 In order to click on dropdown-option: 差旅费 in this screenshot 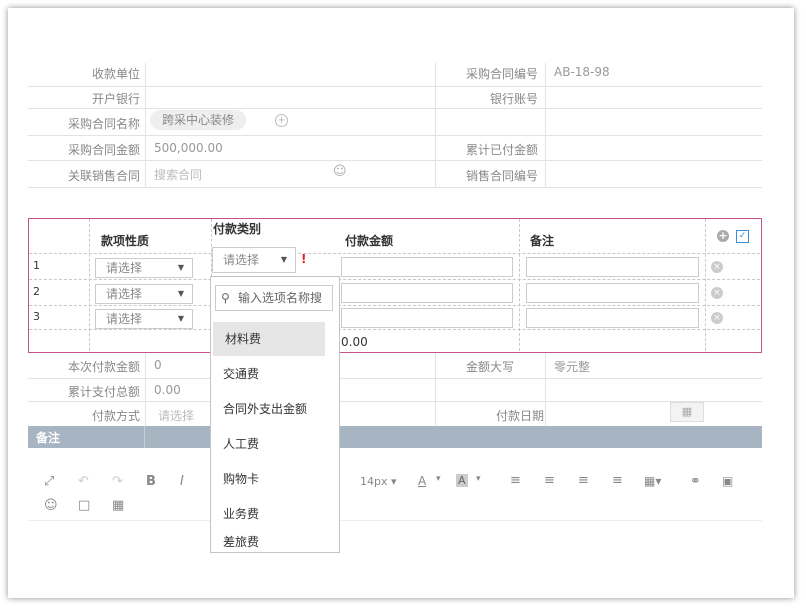, I will do `click(275, 542)`.